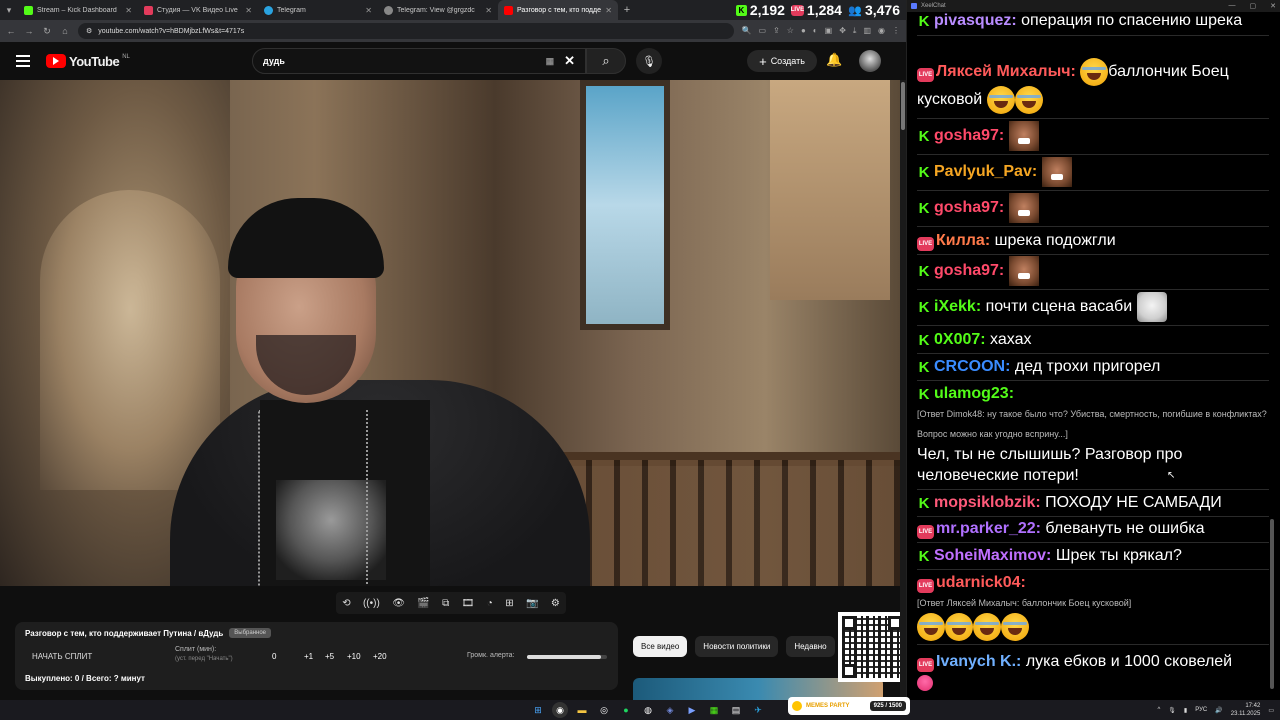 Image resolution: width=1280 pixels, height=720 pixels. Describe the element at coordinates (354, 656) in the screenshot. I see `add-10-button: +10` at that location.